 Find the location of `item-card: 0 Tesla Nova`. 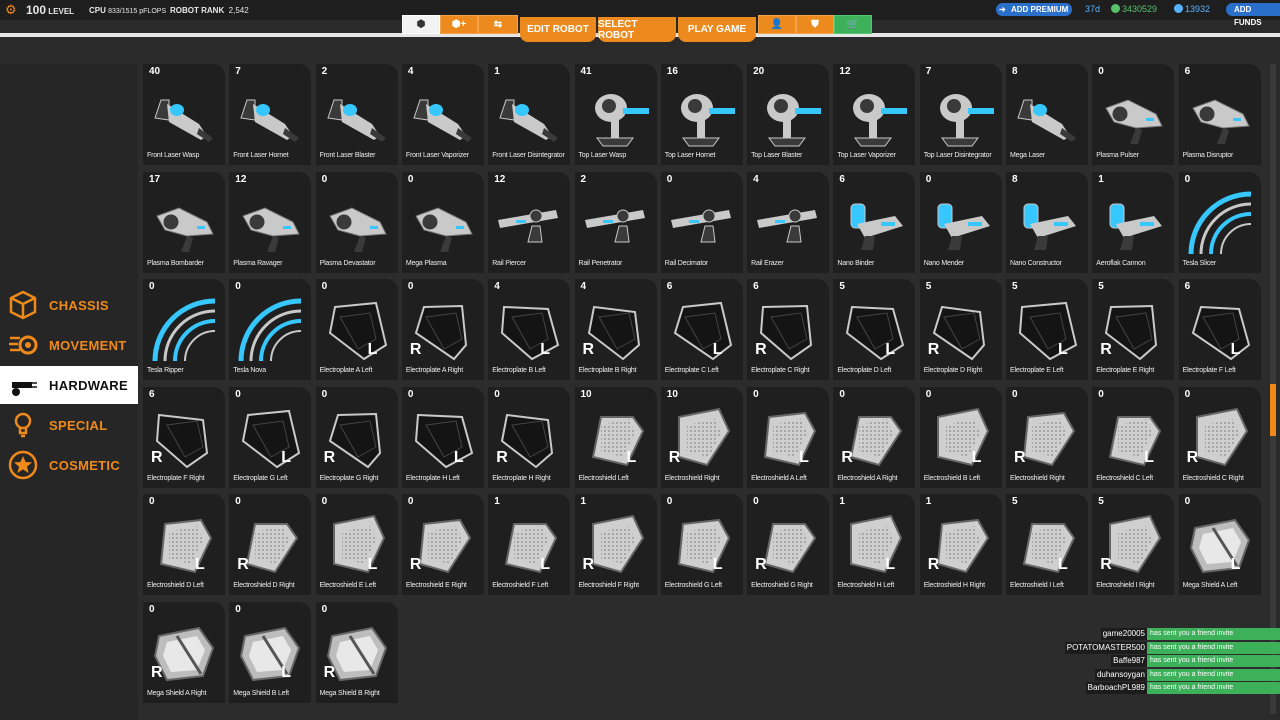

item-card: 0 Tesla Nova is located at coordinates (270, 329).